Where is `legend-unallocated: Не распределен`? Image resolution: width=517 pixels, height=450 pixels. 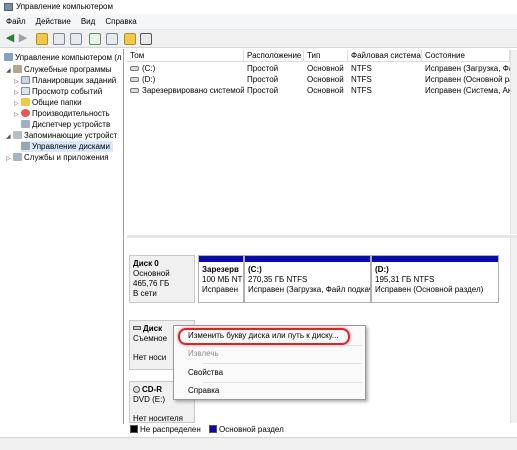 legend-unallocated: Не распределен is located at coordinates (170, 429).